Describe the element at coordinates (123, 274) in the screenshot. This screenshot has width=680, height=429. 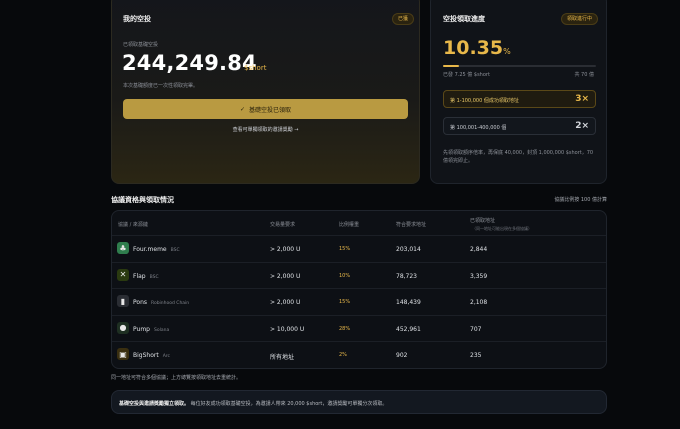
I see `flap-icon: ✕` at that location.